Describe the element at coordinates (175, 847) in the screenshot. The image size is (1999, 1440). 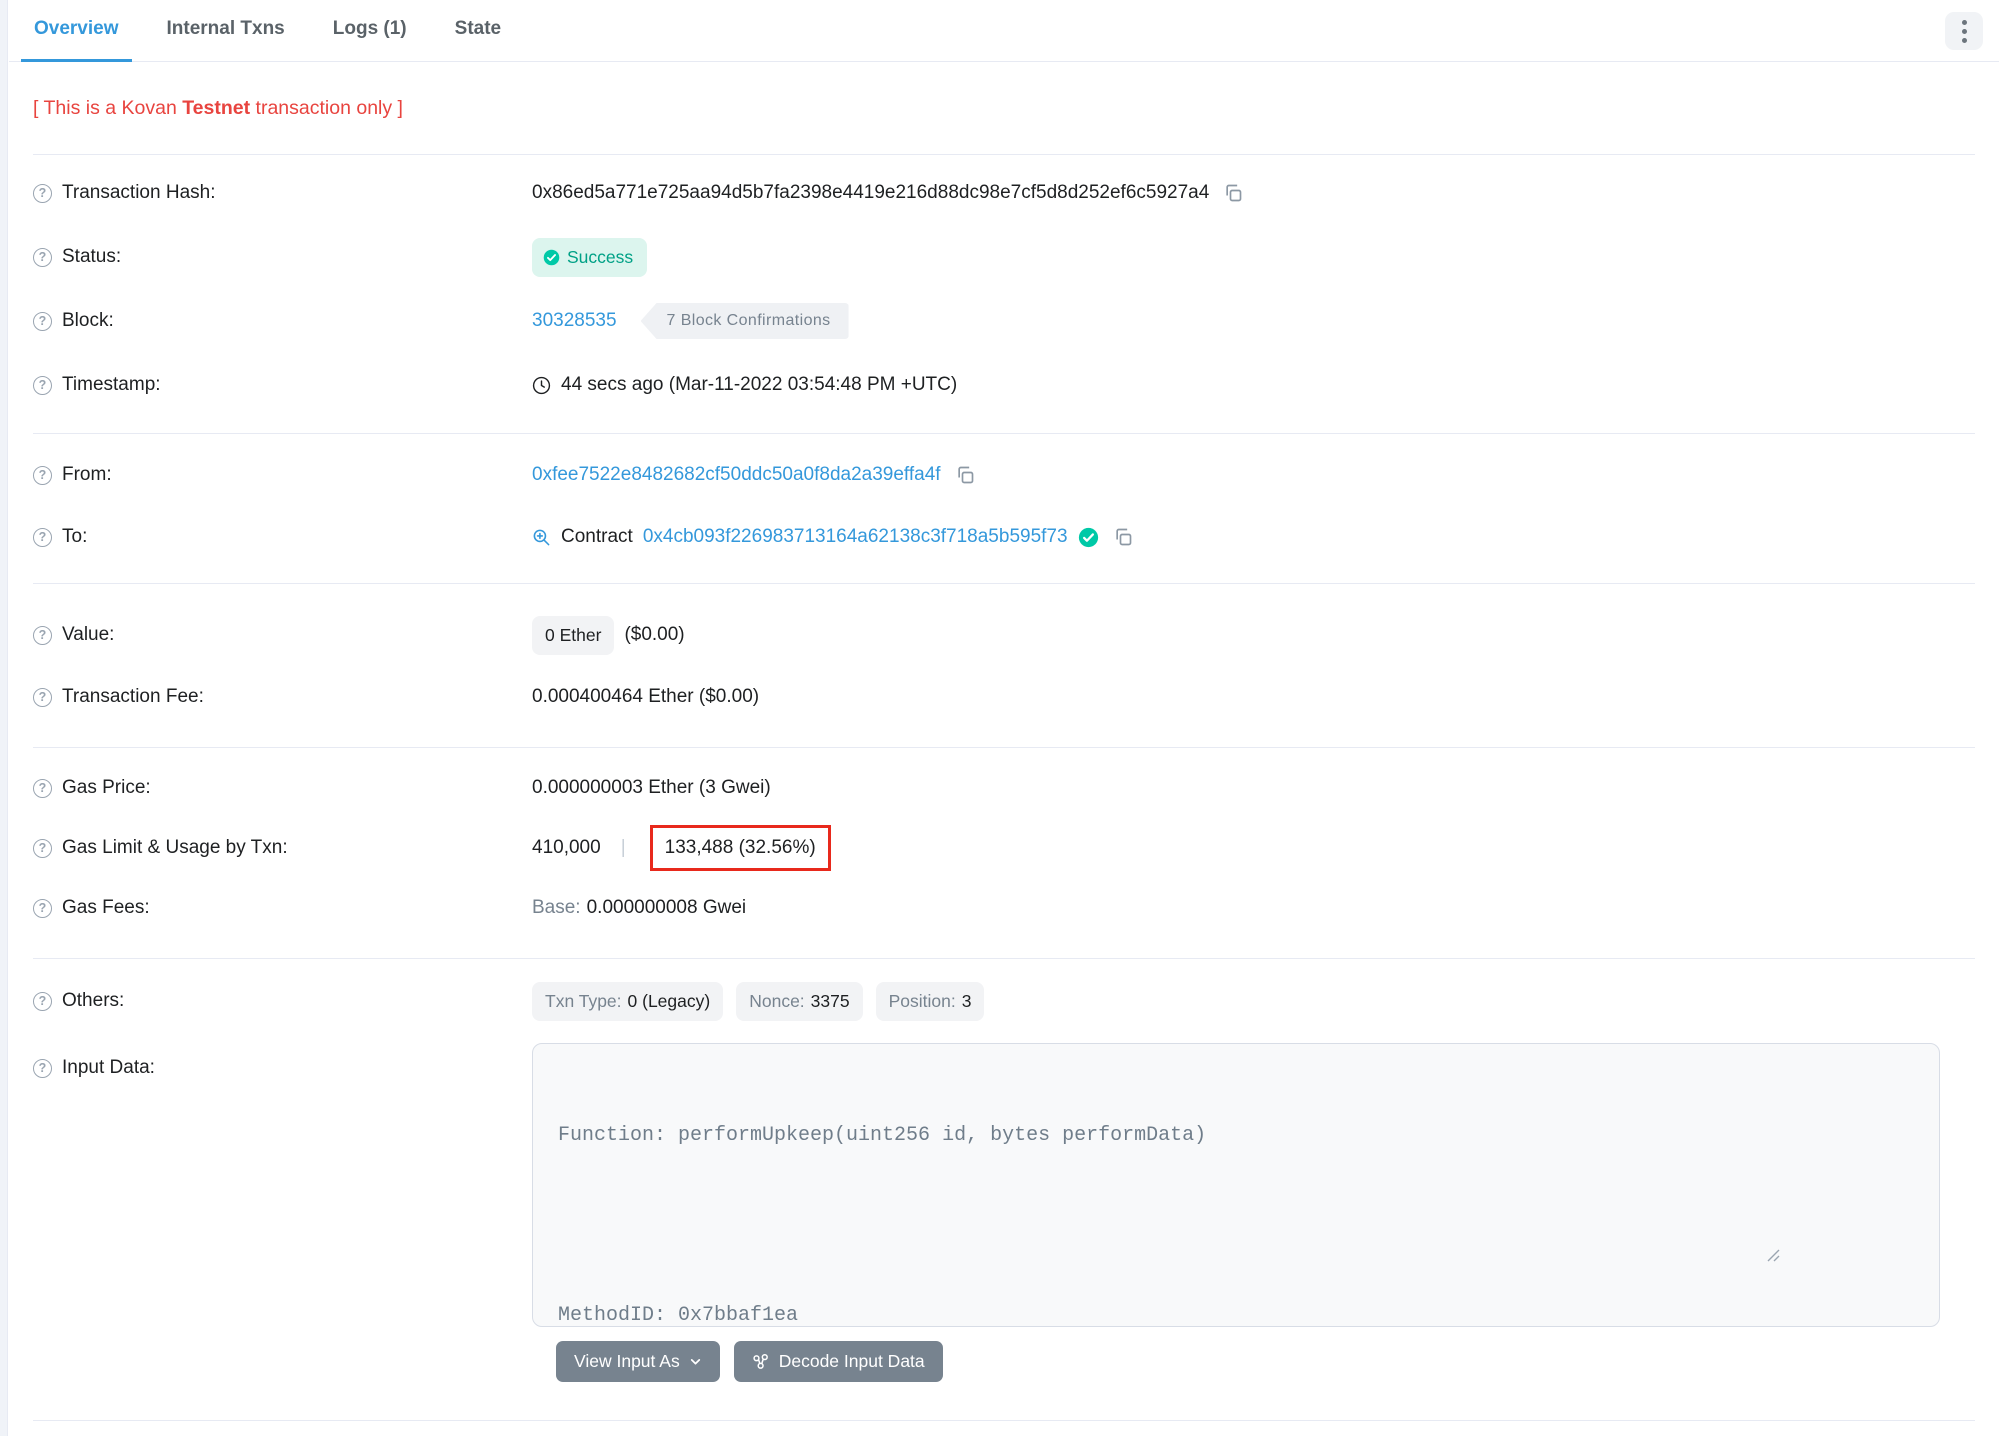
I see `gas-limit-label: Gas Limit & Usage by Txn:` at that location.